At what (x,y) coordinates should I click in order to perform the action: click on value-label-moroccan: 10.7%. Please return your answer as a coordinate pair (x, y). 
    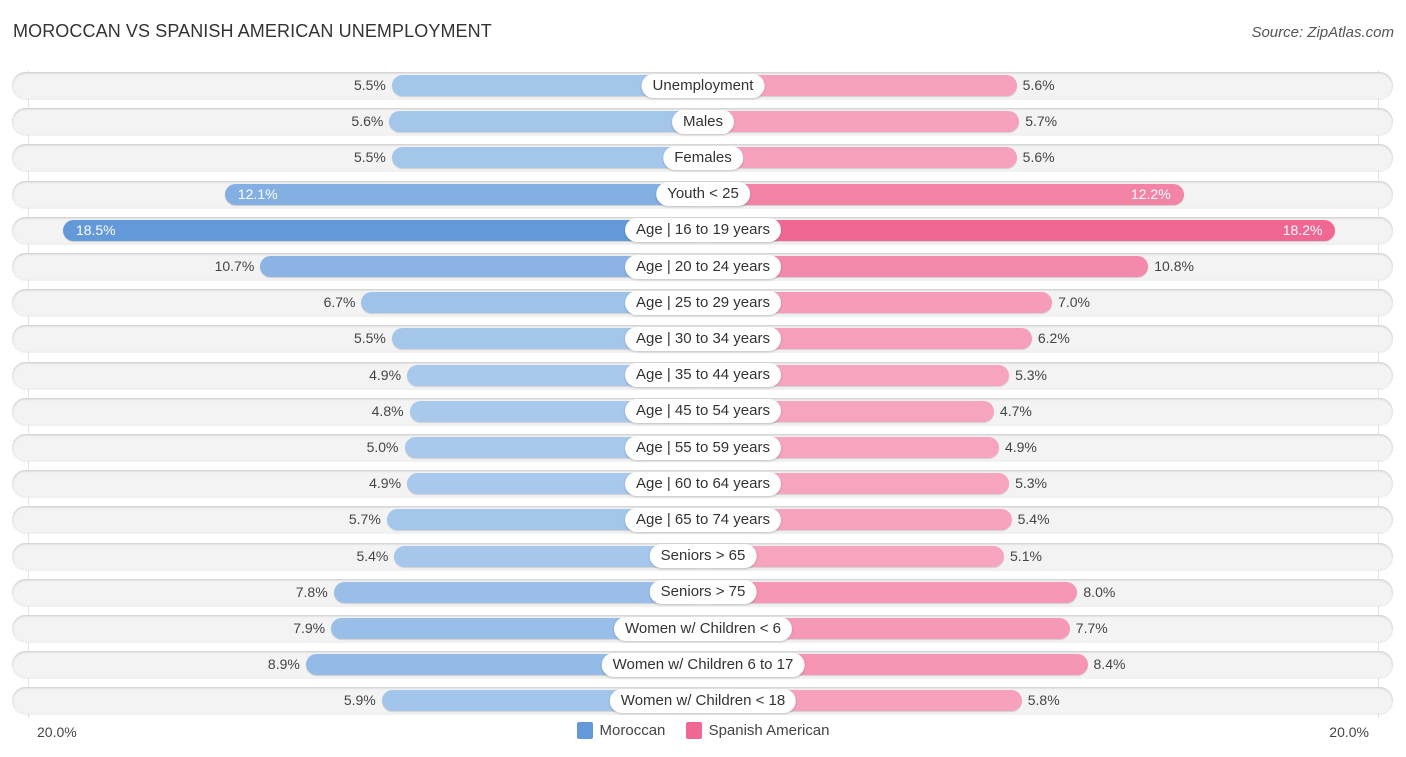
    Looking at the image, I should click on (234, 266).